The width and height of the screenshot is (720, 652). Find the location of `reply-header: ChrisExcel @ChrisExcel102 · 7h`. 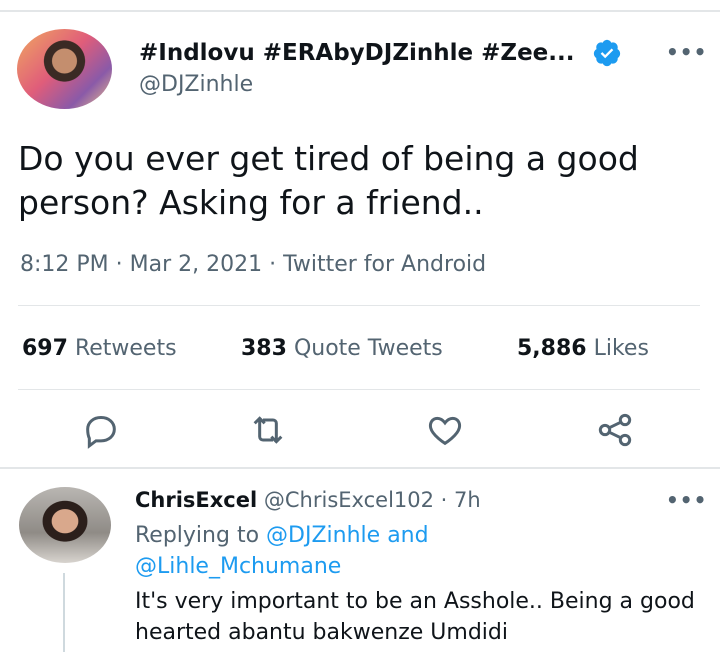

reply-header: ChrisExcel @ChrisExcel102 · 7h is located at coordinates (308, 500).